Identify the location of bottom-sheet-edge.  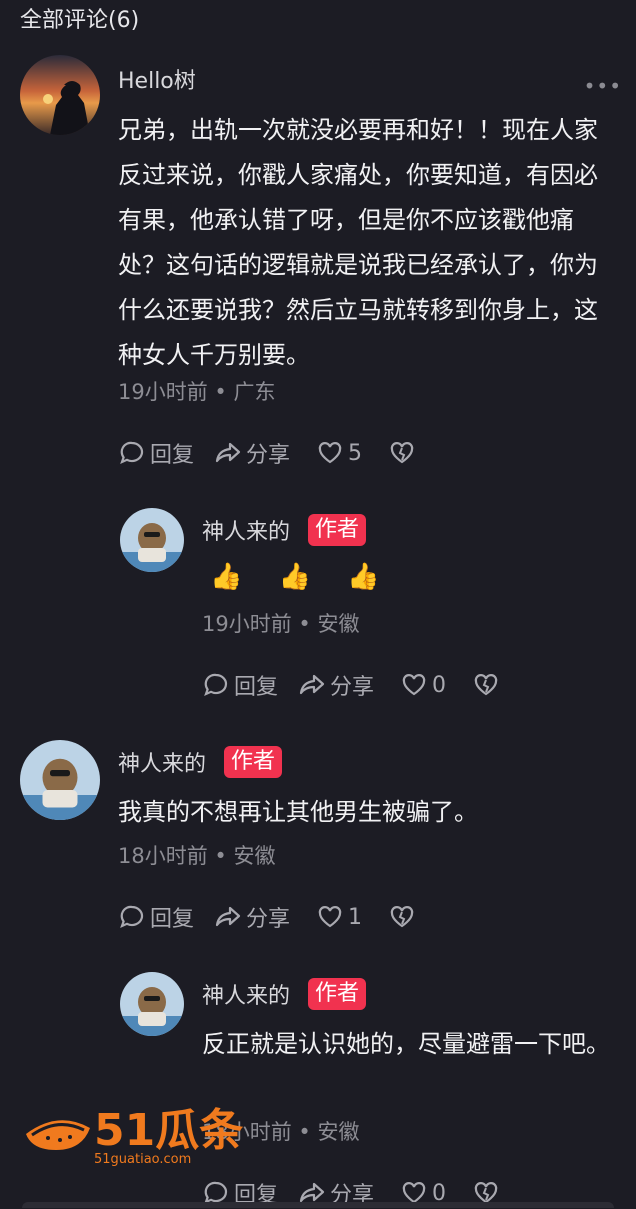
(318, 1205).